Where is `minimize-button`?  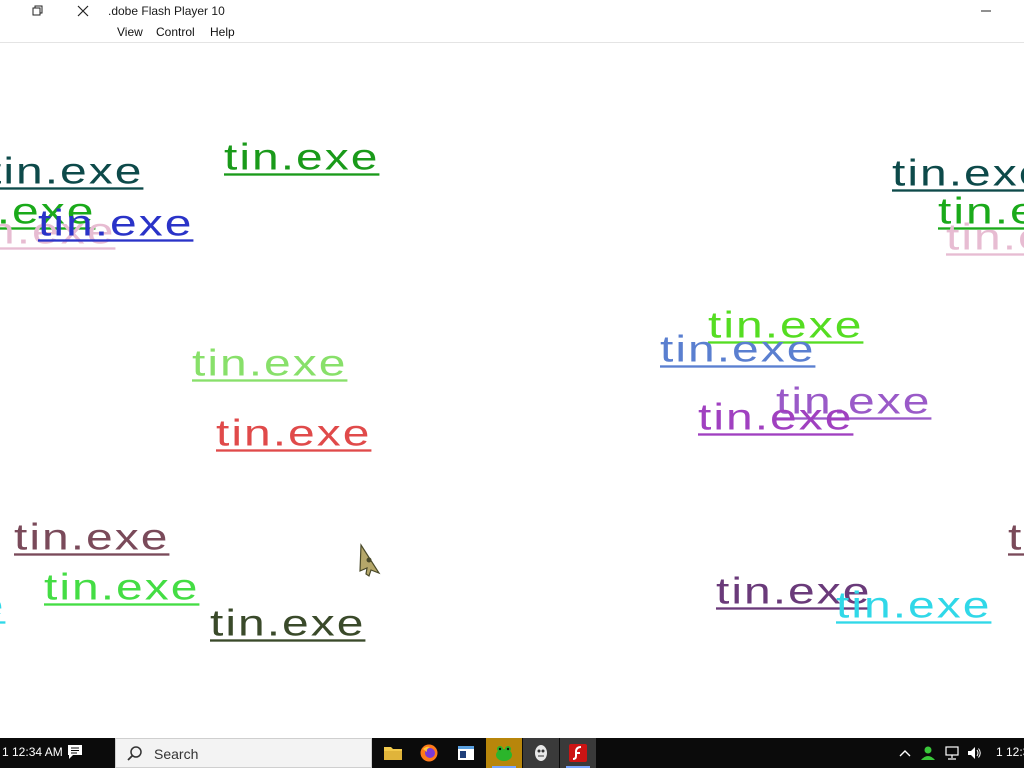 minimize-button is located at coordinates (986, 11).